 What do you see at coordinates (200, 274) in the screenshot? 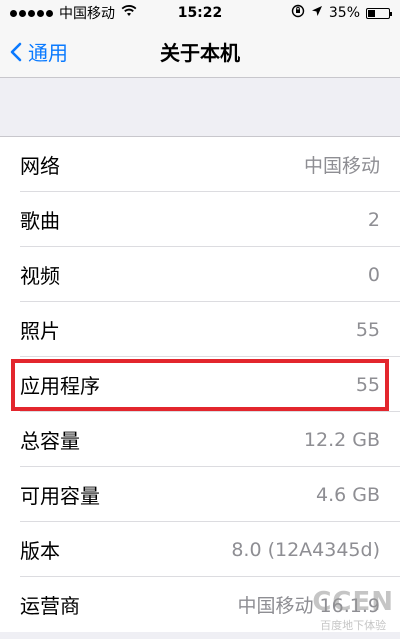
I see `list-item: 视频 0` at bounding box center [200, 274].